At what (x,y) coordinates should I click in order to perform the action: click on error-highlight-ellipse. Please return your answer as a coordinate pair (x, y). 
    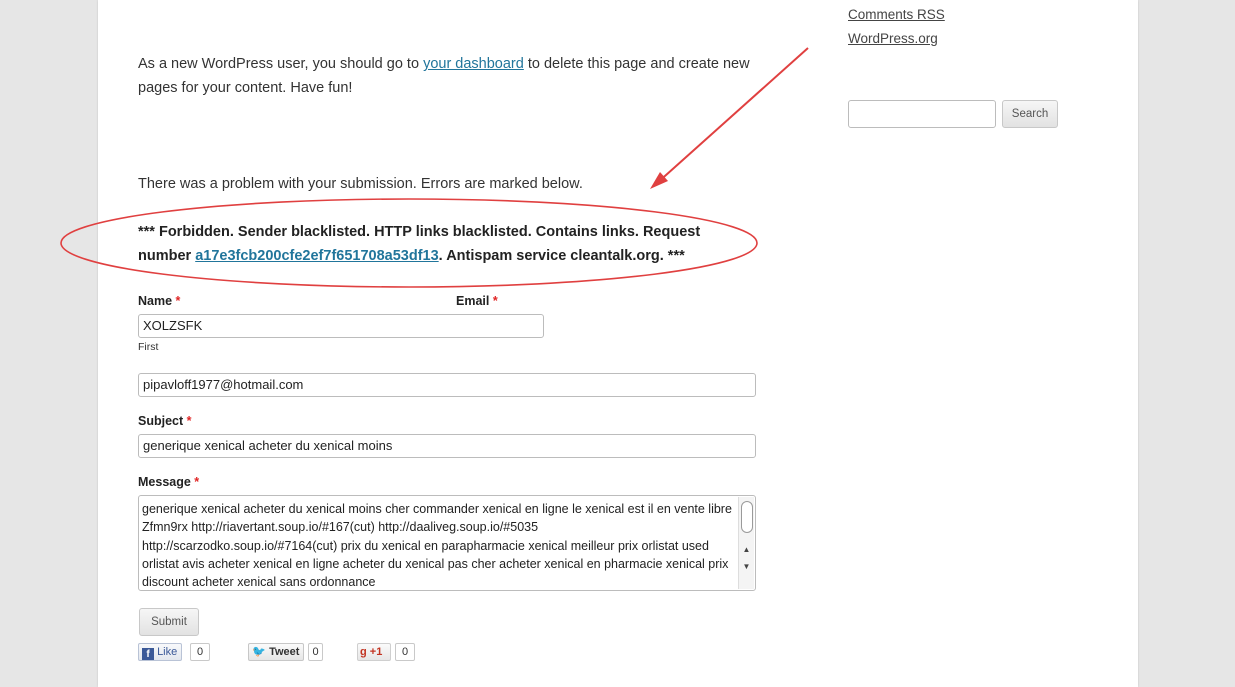
    Looking at the image, I should click on (409, 243).